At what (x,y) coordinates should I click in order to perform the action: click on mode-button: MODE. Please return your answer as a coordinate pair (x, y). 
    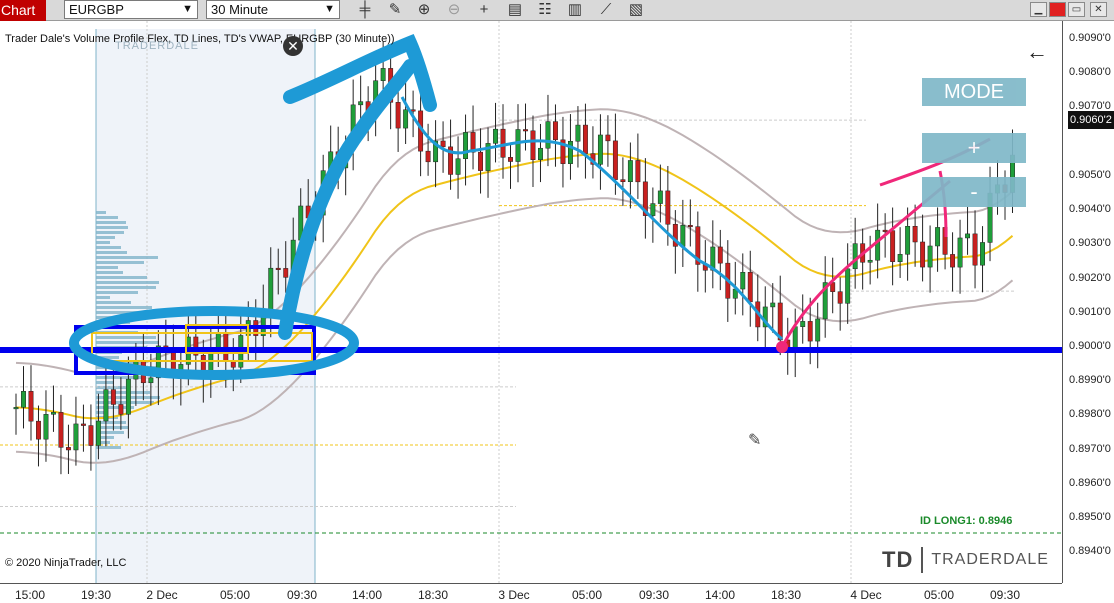
    Looking at the image, I should click on (974, 92).